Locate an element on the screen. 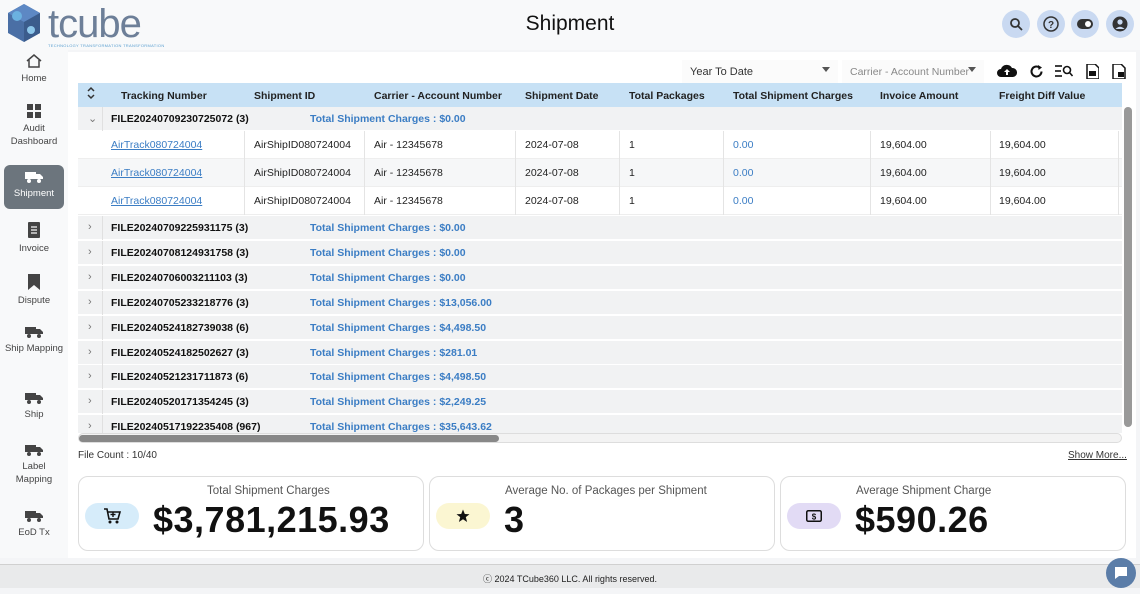 The height and width of the screenshot is (594, 1140). home-icon is located at coordinates (34, 61).